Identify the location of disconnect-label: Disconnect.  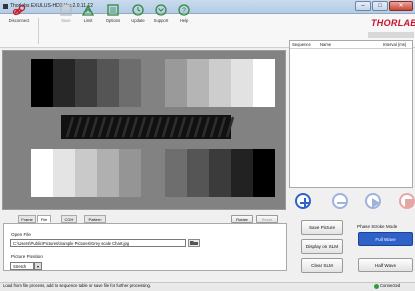
(19, 20).